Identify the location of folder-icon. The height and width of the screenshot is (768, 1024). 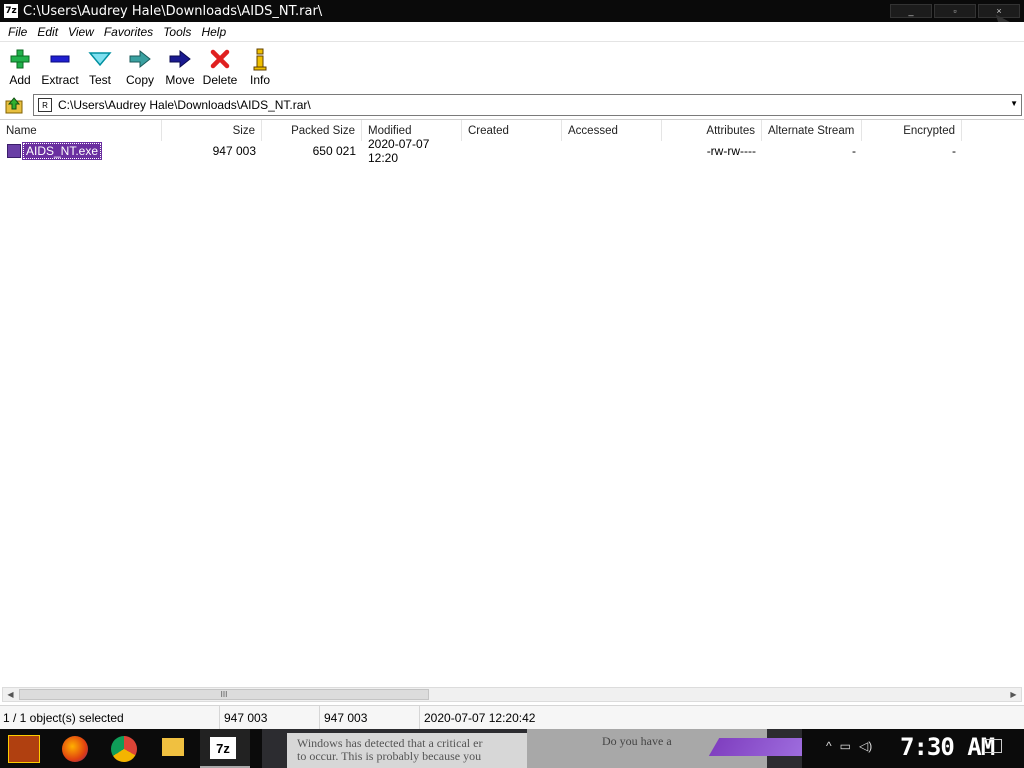
(173, 747).